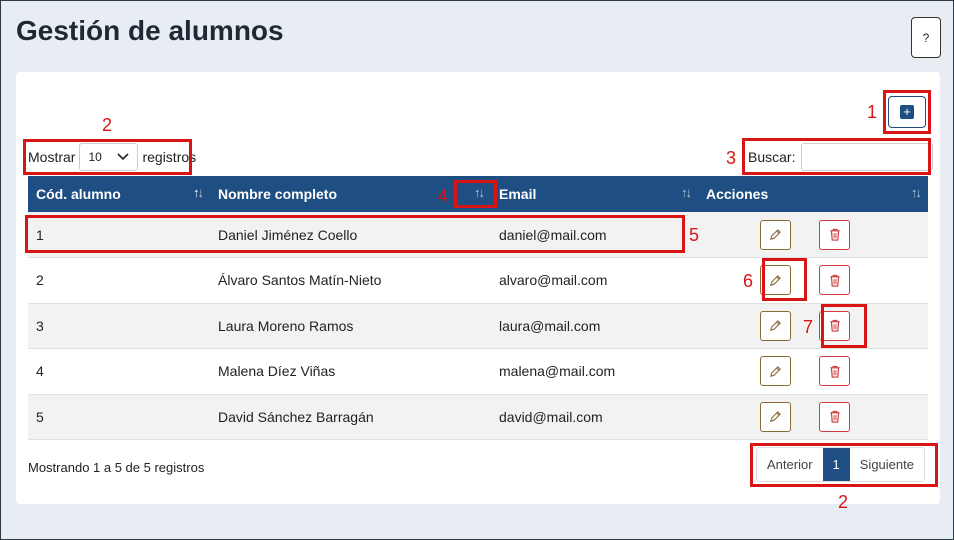  Describe the element at coordinates (119, 371) in the screenshot. I see `cell-id: 4` at that location.